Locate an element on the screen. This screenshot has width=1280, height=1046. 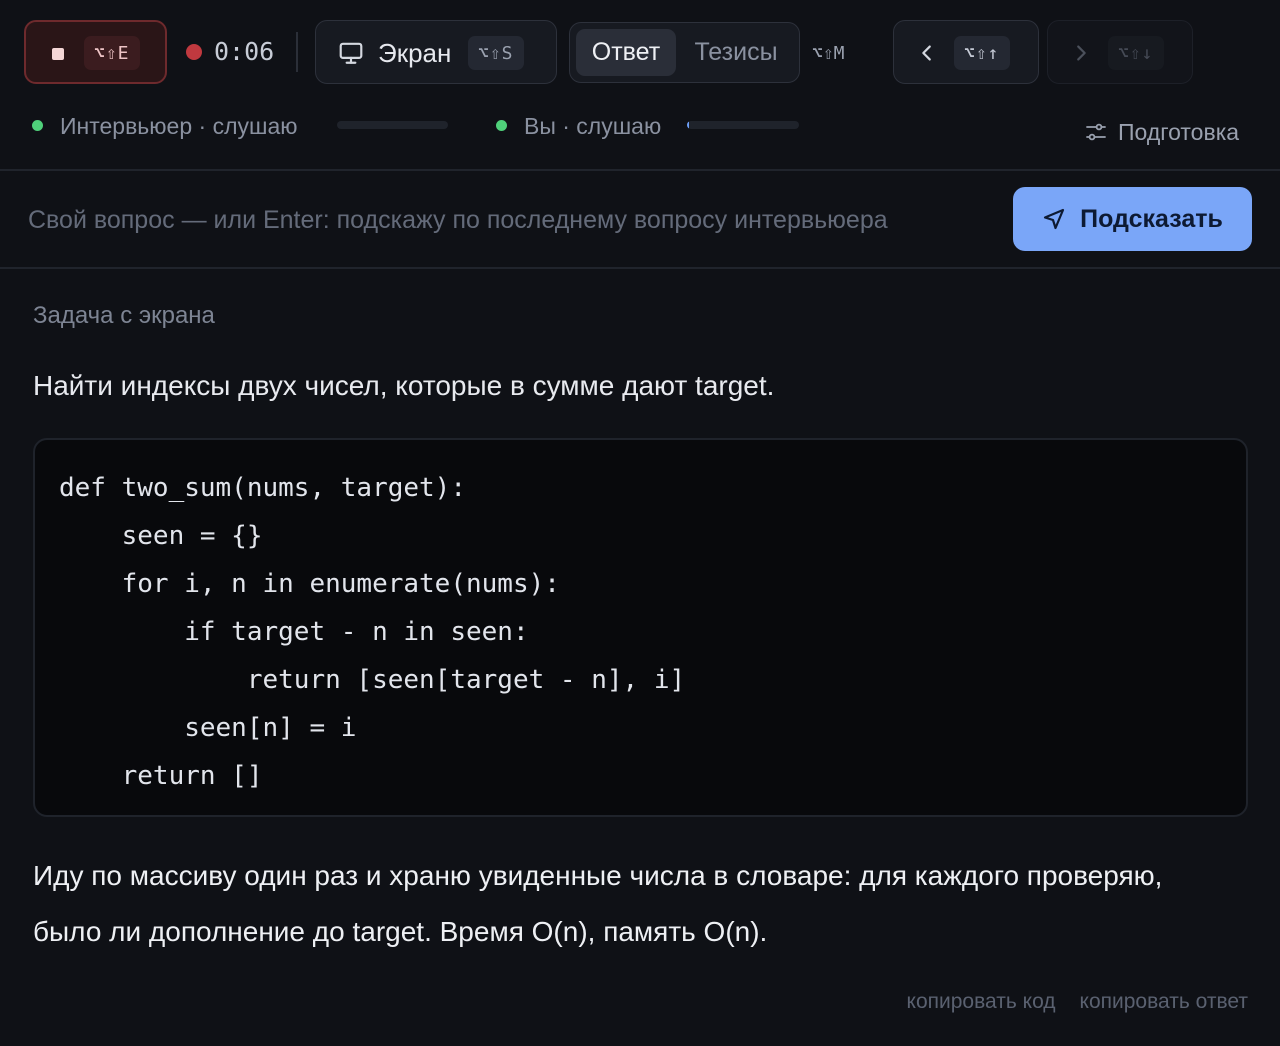
previous-button: ⌥⇧↑ is located at coordinates (966, 52).